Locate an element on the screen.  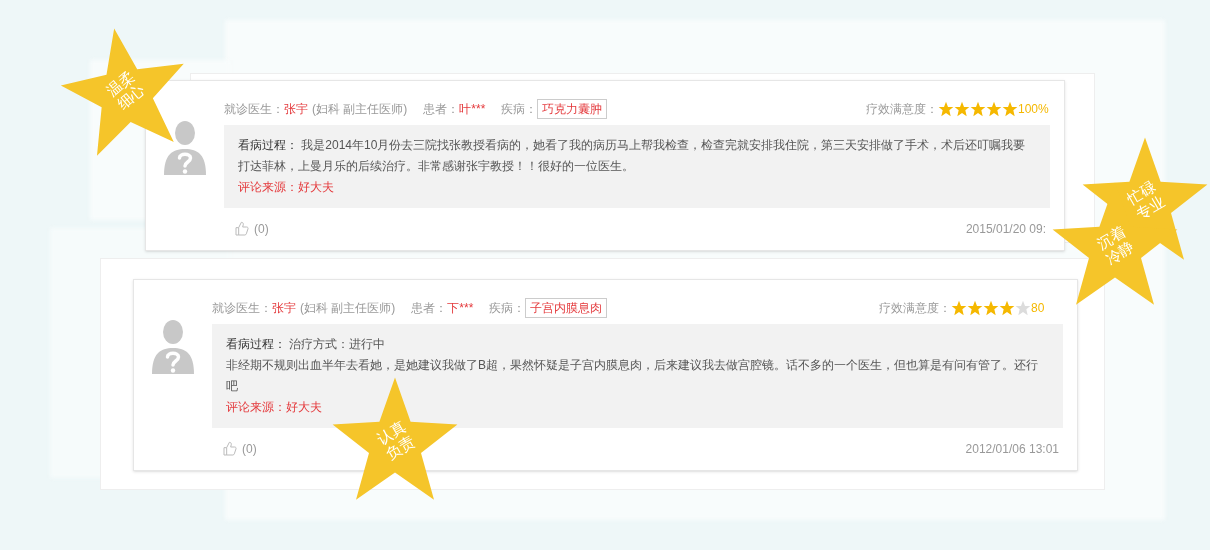
disease-tag: 巧克力囊肿 is located at coordinates (572, 109).